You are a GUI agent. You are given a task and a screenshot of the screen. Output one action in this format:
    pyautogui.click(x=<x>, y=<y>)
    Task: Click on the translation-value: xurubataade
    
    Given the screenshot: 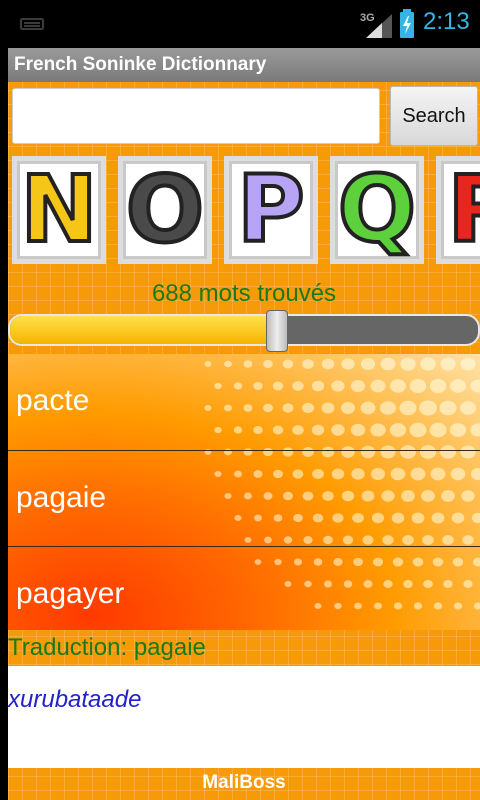 What is the action you would take?
    pyautogui.click(x=244, y=717)
    